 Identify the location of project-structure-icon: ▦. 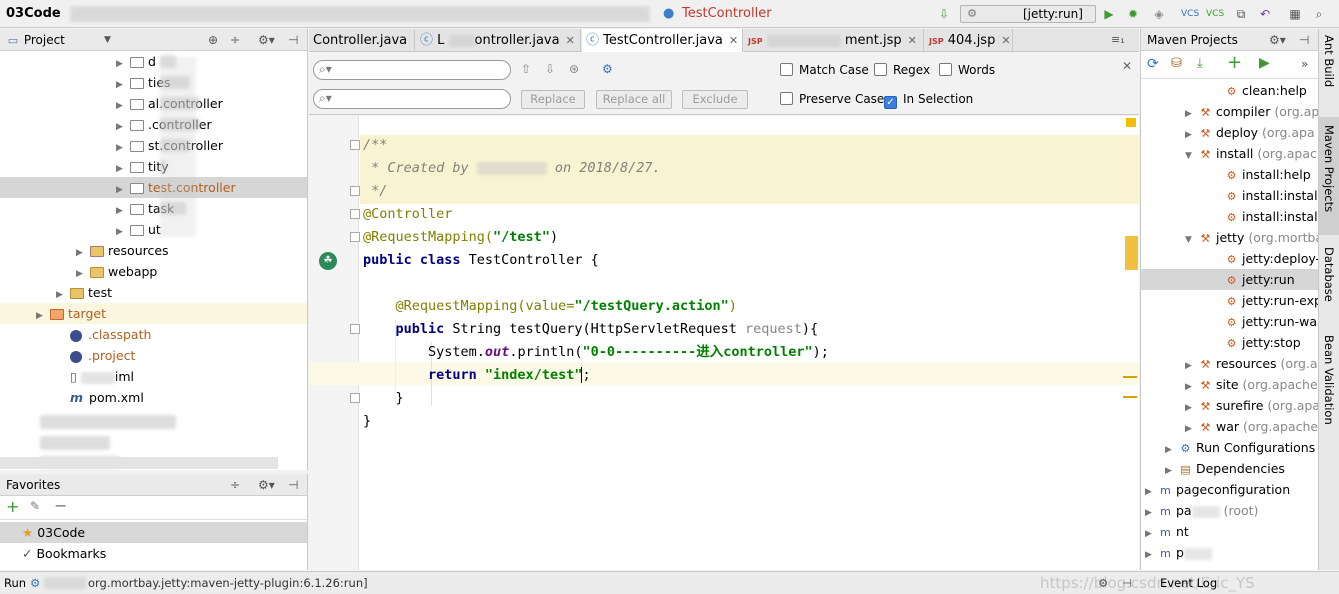
(1295, 14).